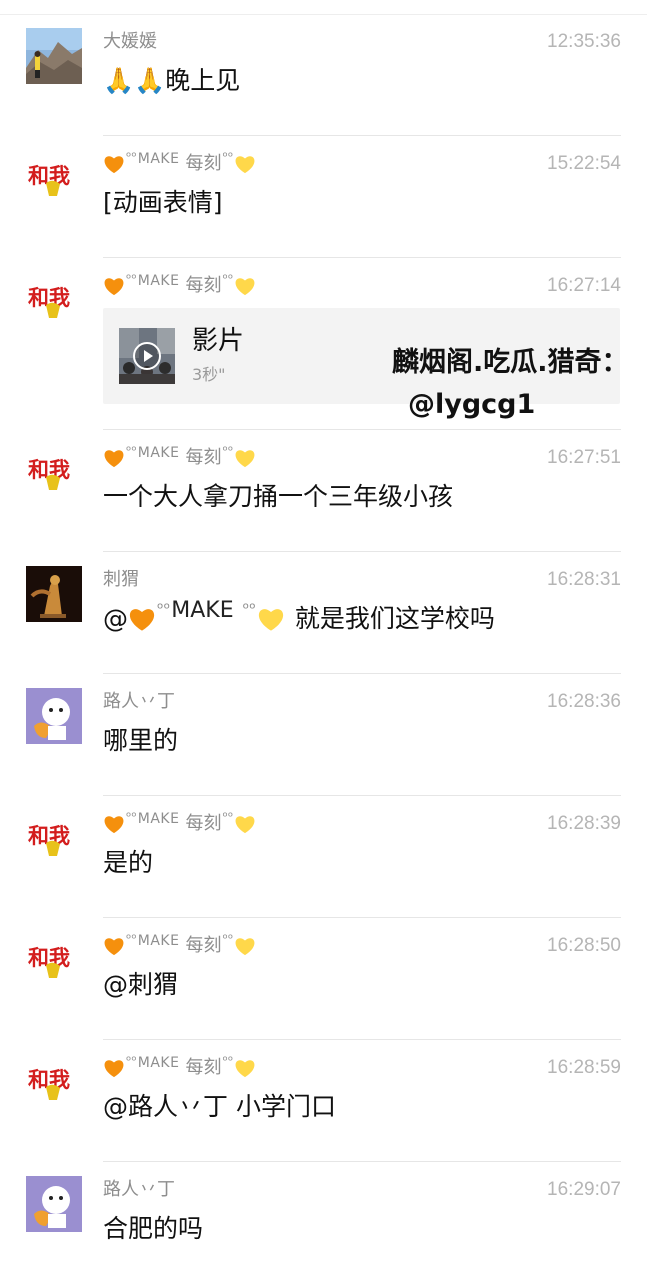 The image size is (647, 1284). Describe the element at coordinates (323, 735) in the screenshot. I see `message-row: 路人丷丁 16:28:36 哪里的` at that location.